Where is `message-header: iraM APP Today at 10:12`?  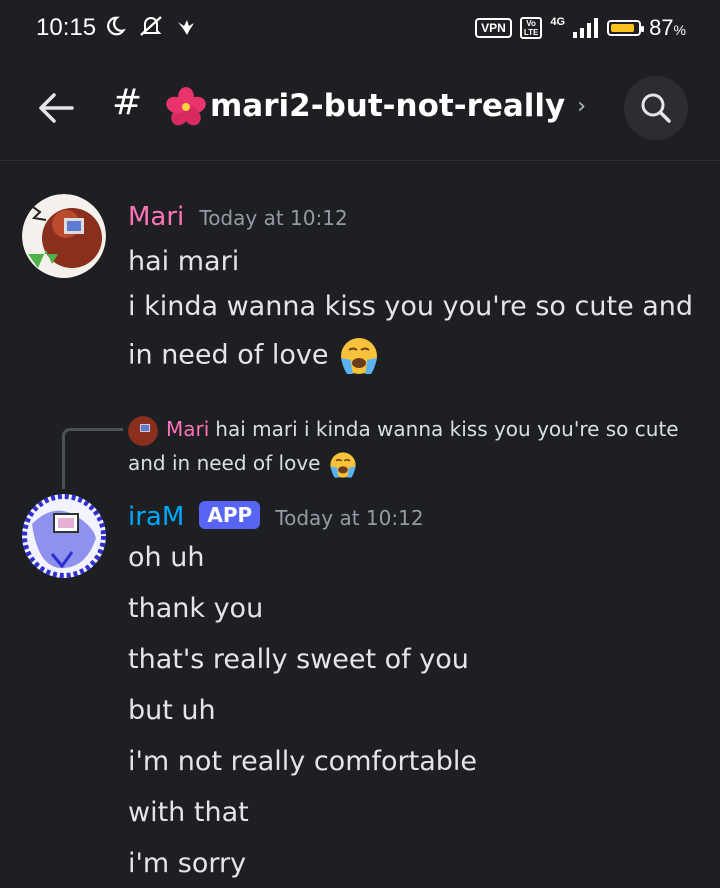
message-header: iraM APP Today at 10:12 is located at coordinates (276, 516).